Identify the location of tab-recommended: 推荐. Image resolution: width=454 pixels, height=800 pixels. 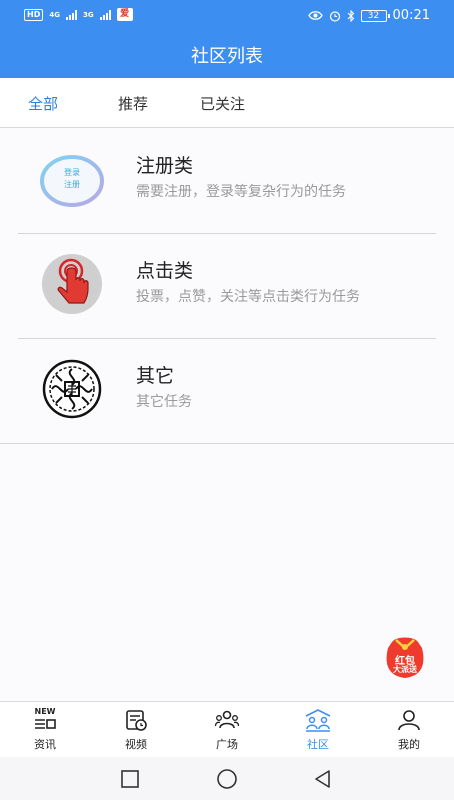
(133, 103).